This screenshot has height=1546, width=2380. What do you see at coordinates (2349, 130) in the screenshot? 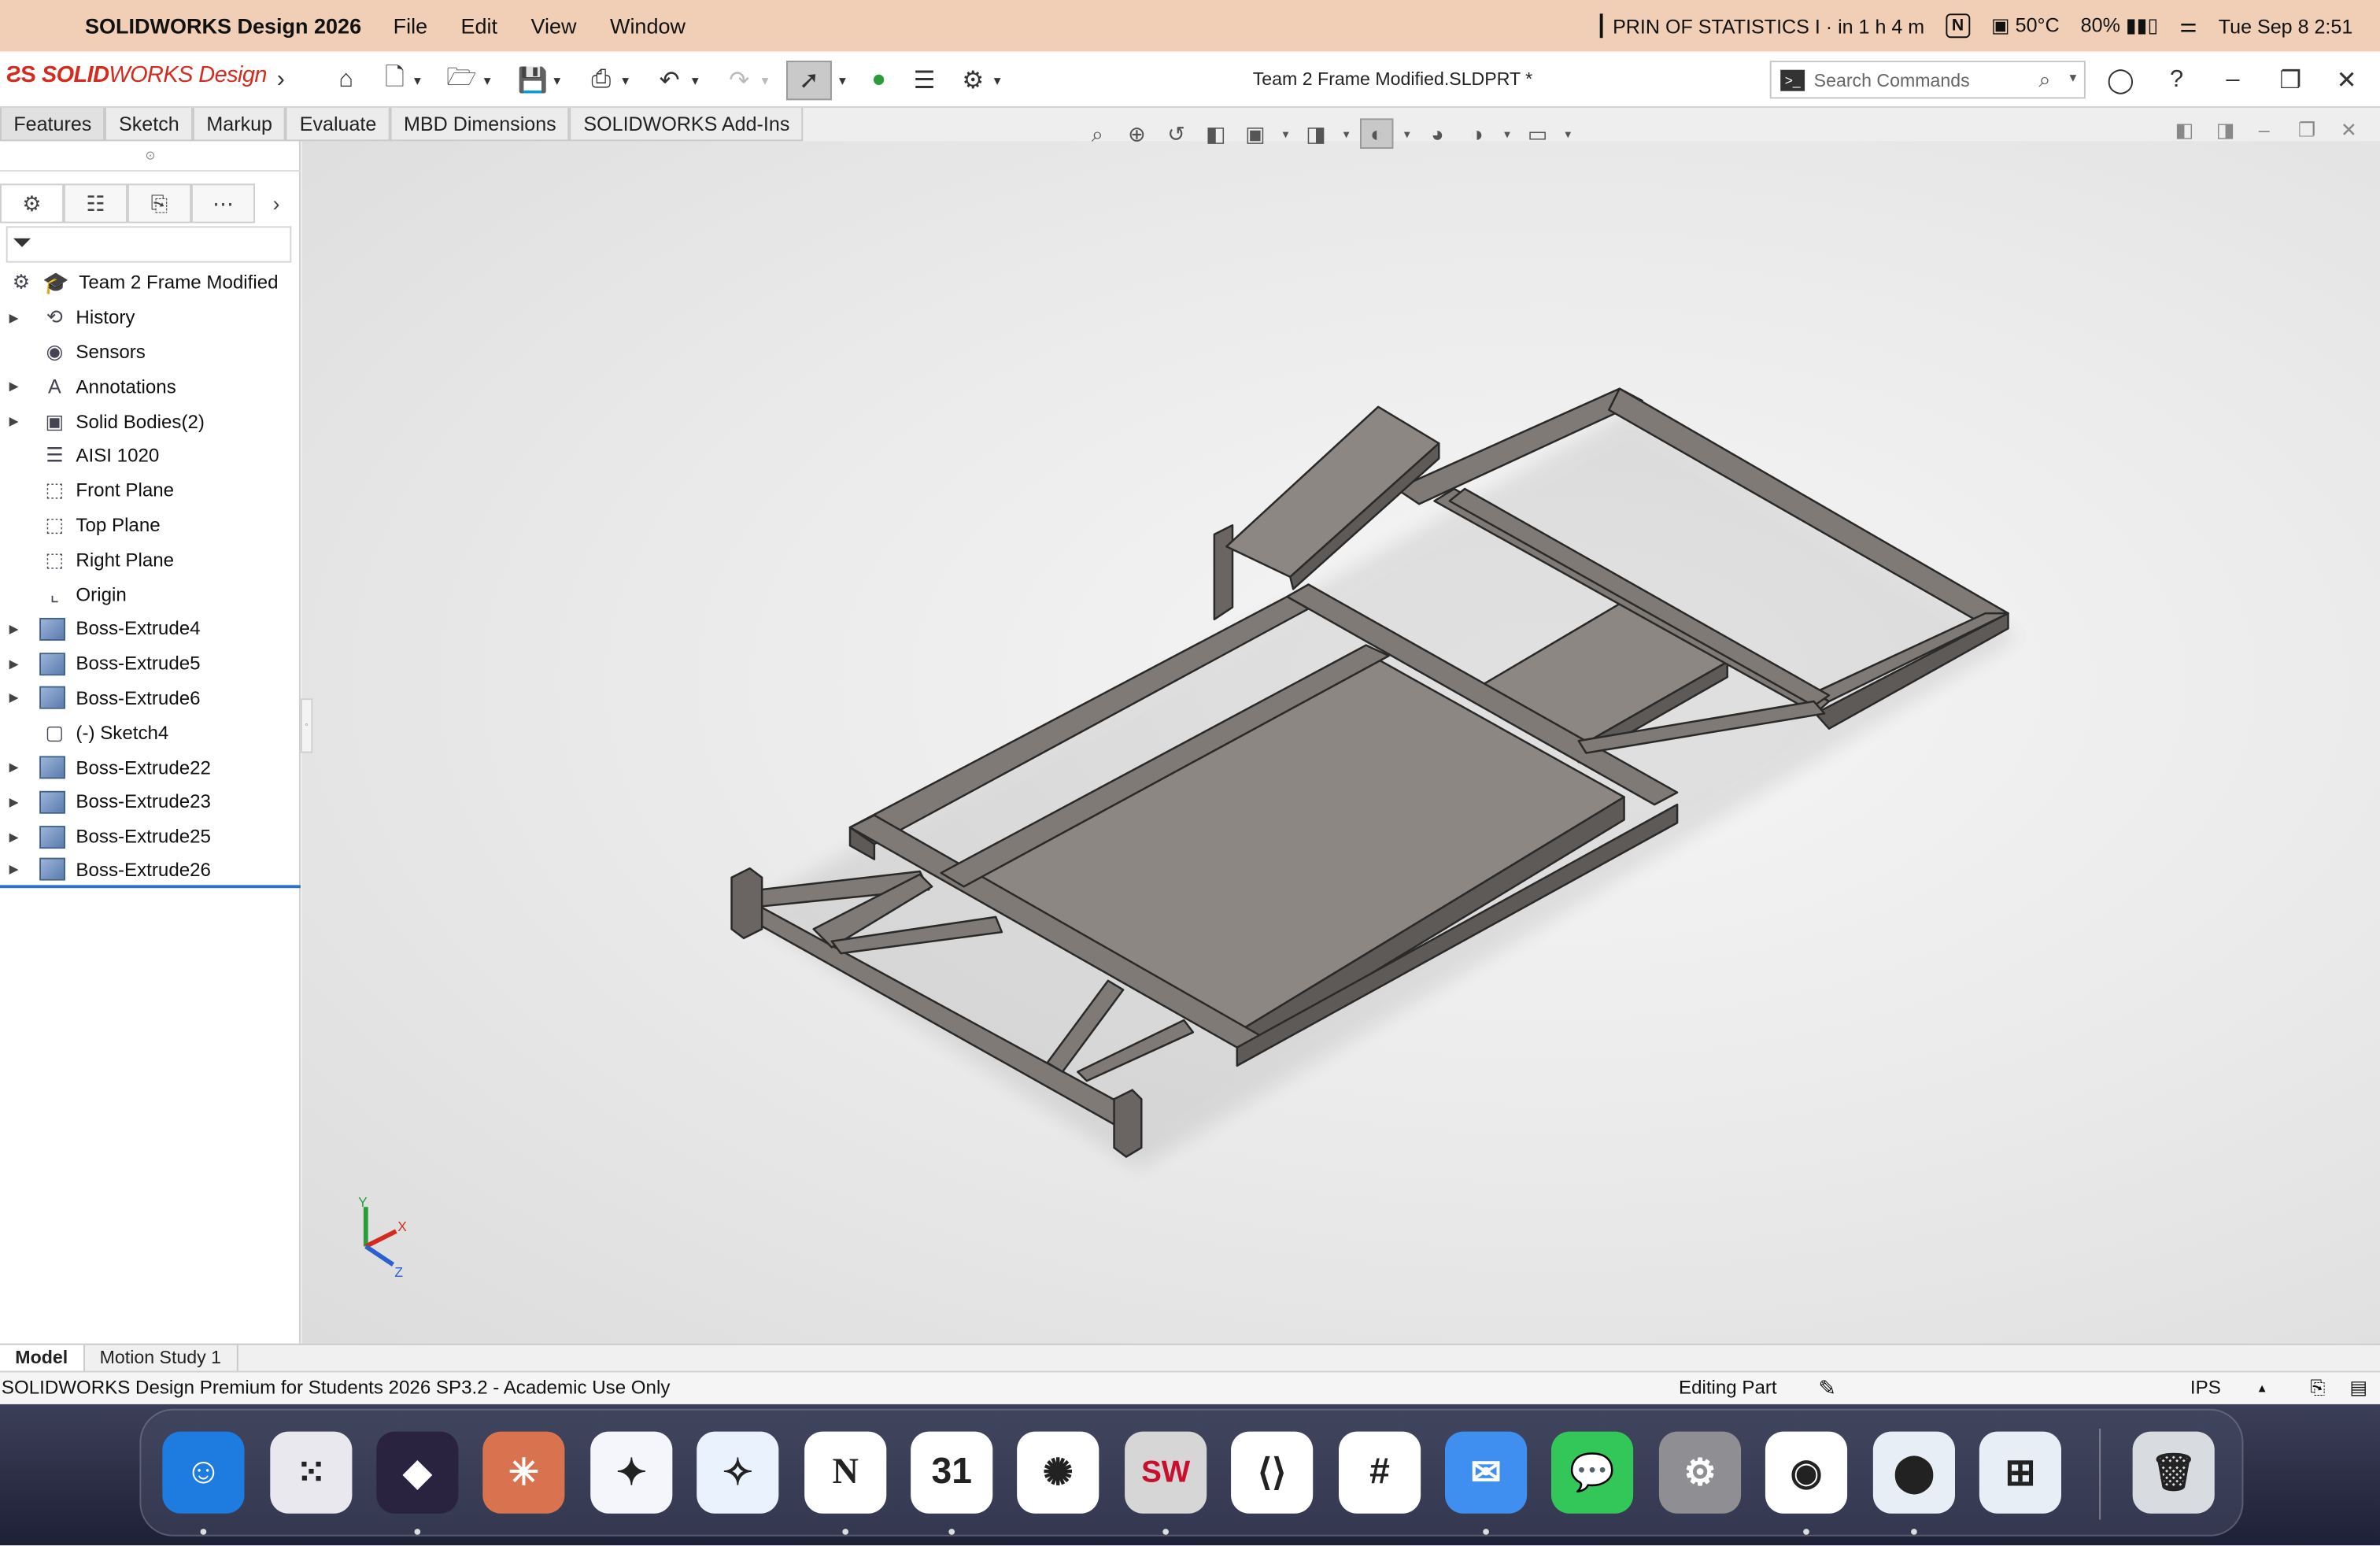
I see `doc-close-icon: ✕` at bounding box center [2349, 130].